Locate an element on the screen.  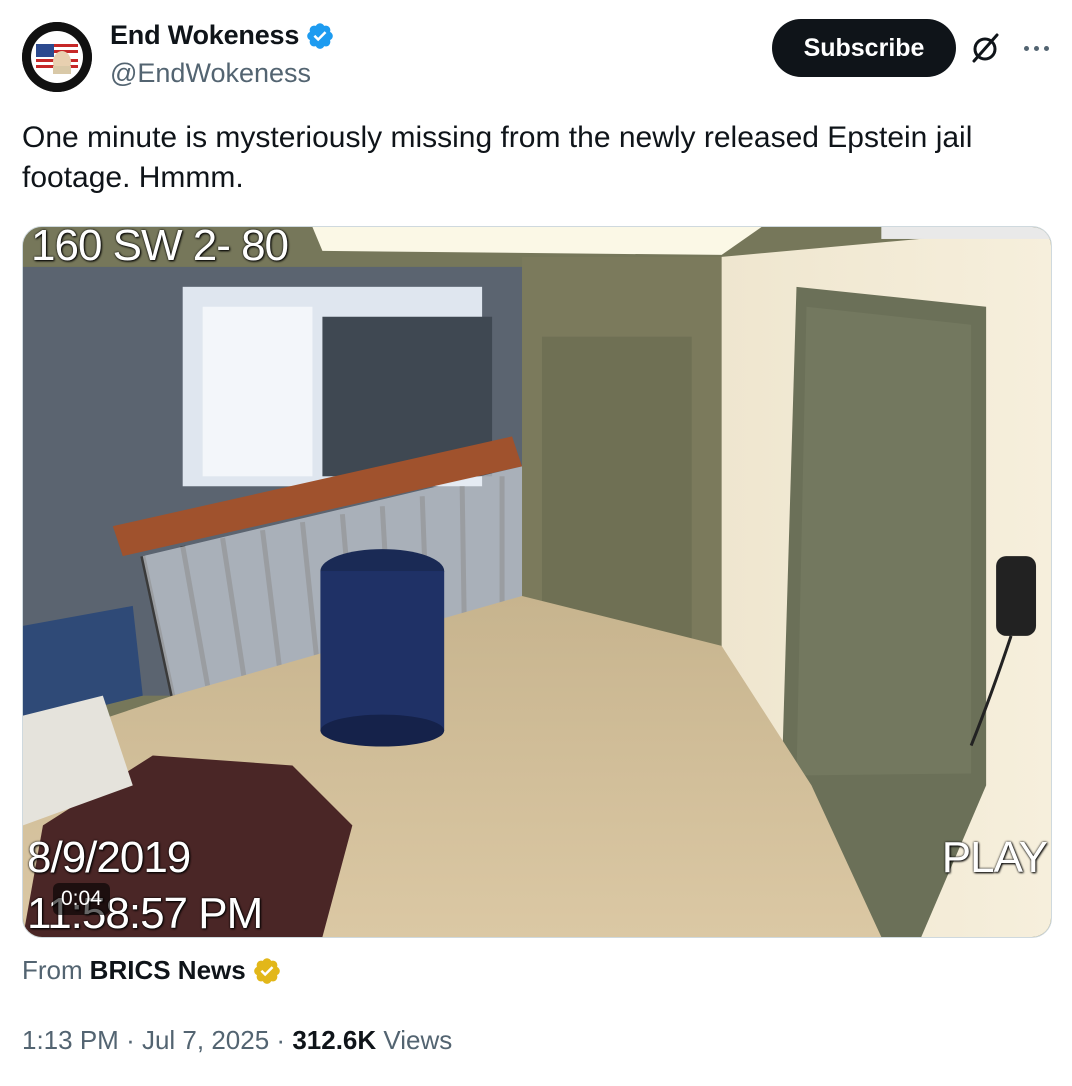
video-camera-label: 160 SW 2- 80 is located at coordinates (160, 248).